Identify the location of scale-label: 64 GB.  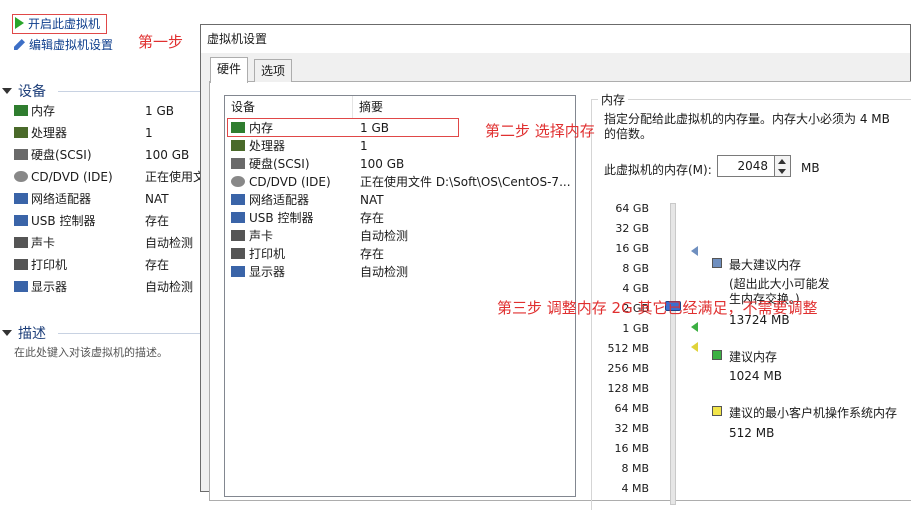
(632, 208).